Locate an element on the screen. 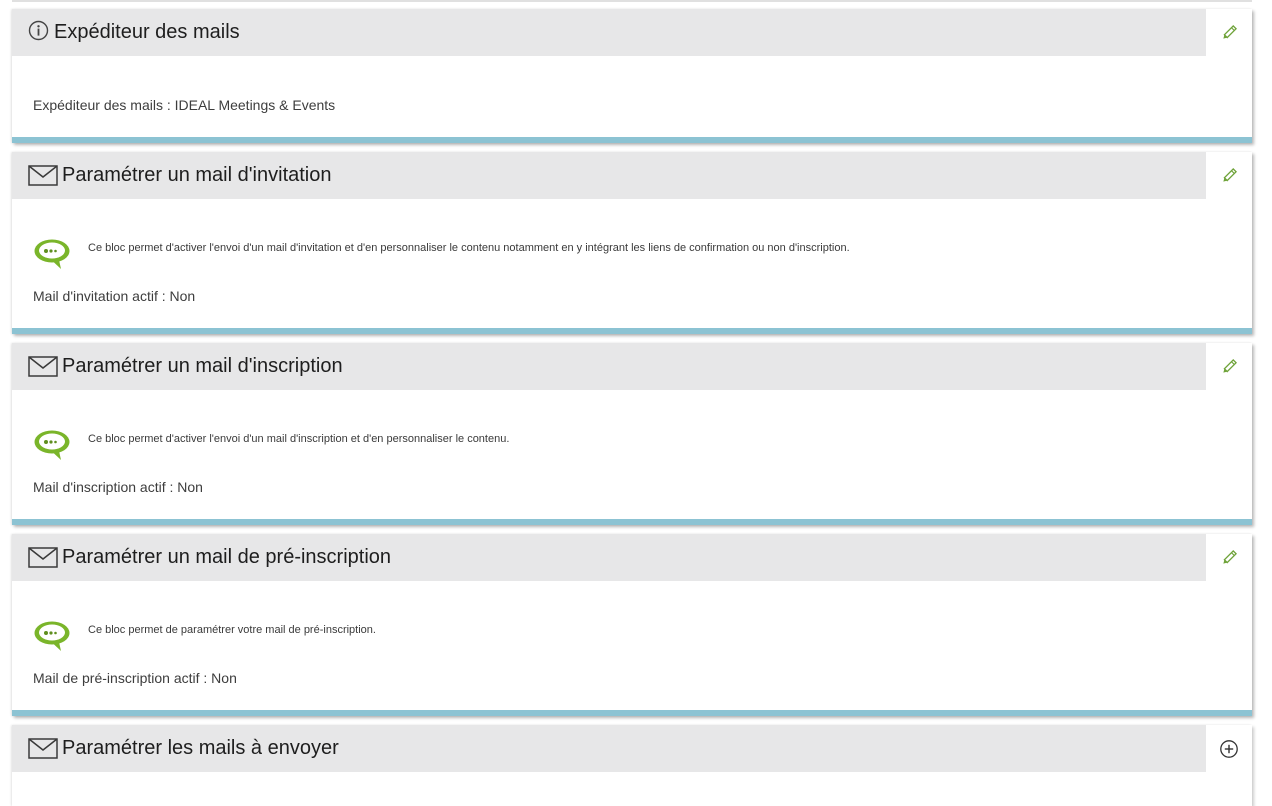 The width and height of the screenshot is (1272, 806). registration-mail-panel-header: Paramétrer un mail d'inscription is located at coordinates (632, 366).